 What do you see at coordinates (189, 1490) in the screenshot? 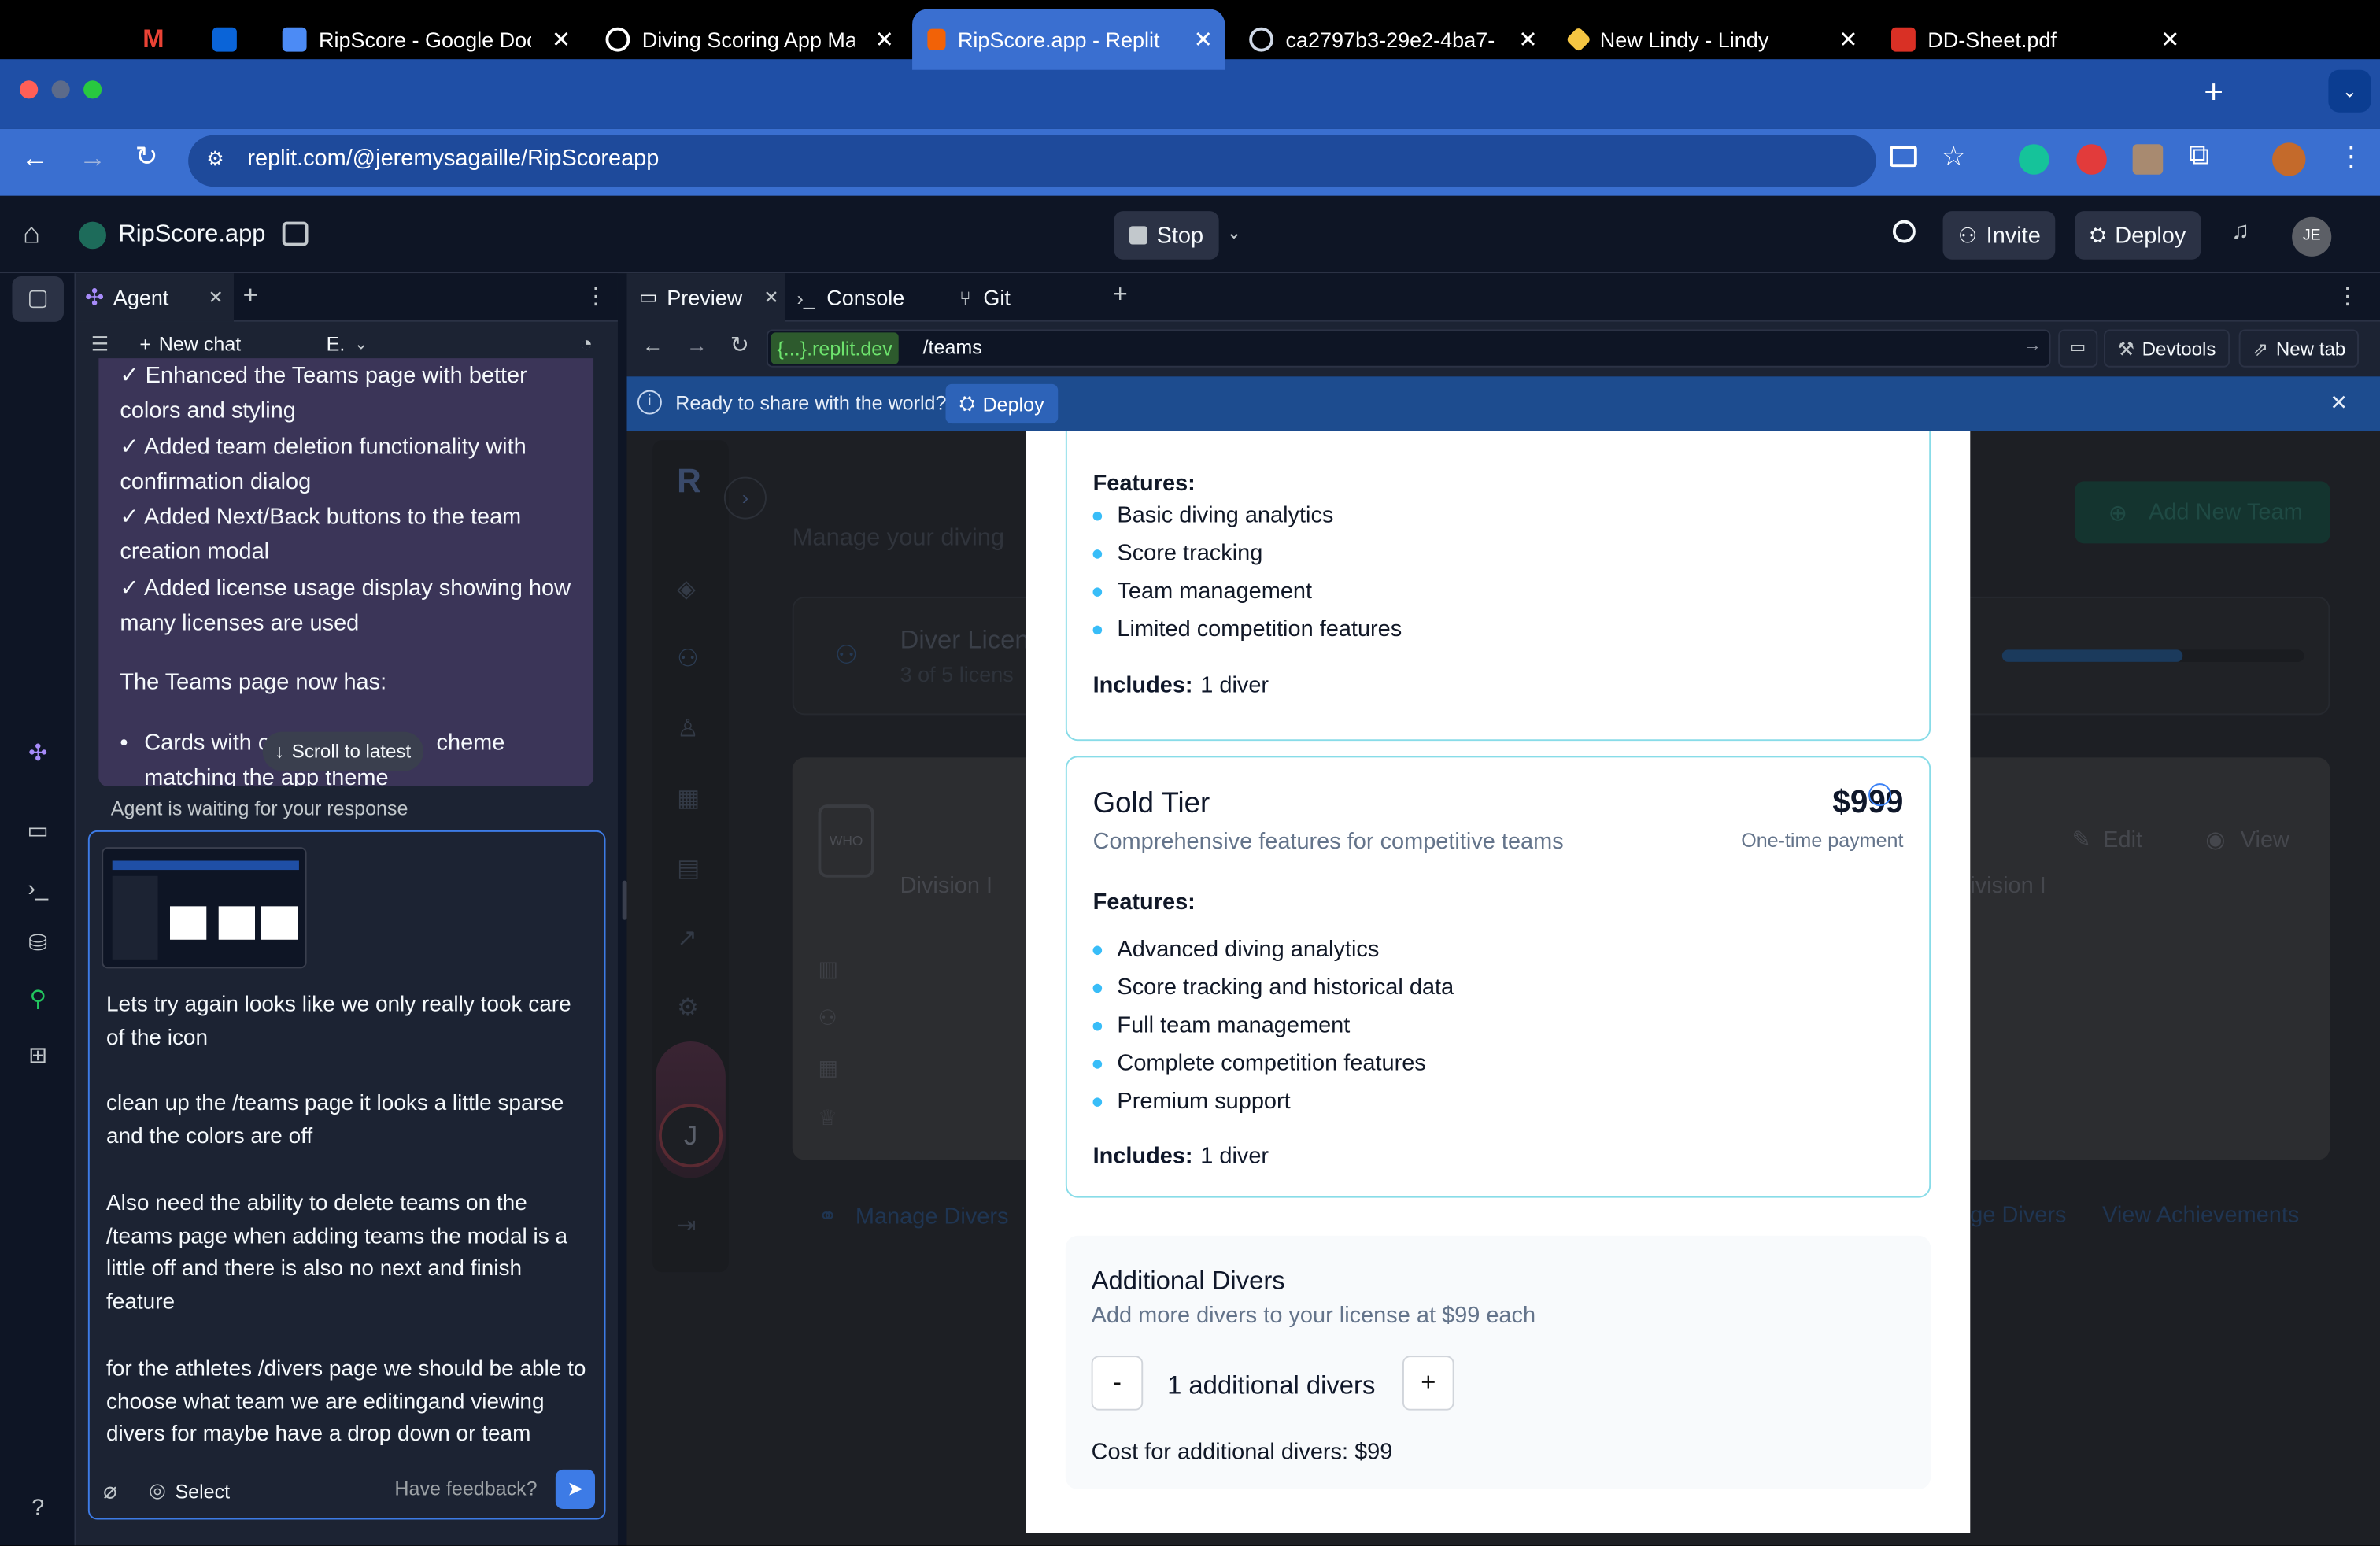
I see `select-element-button: ◎ Select` at bounding box center [189, 1490].